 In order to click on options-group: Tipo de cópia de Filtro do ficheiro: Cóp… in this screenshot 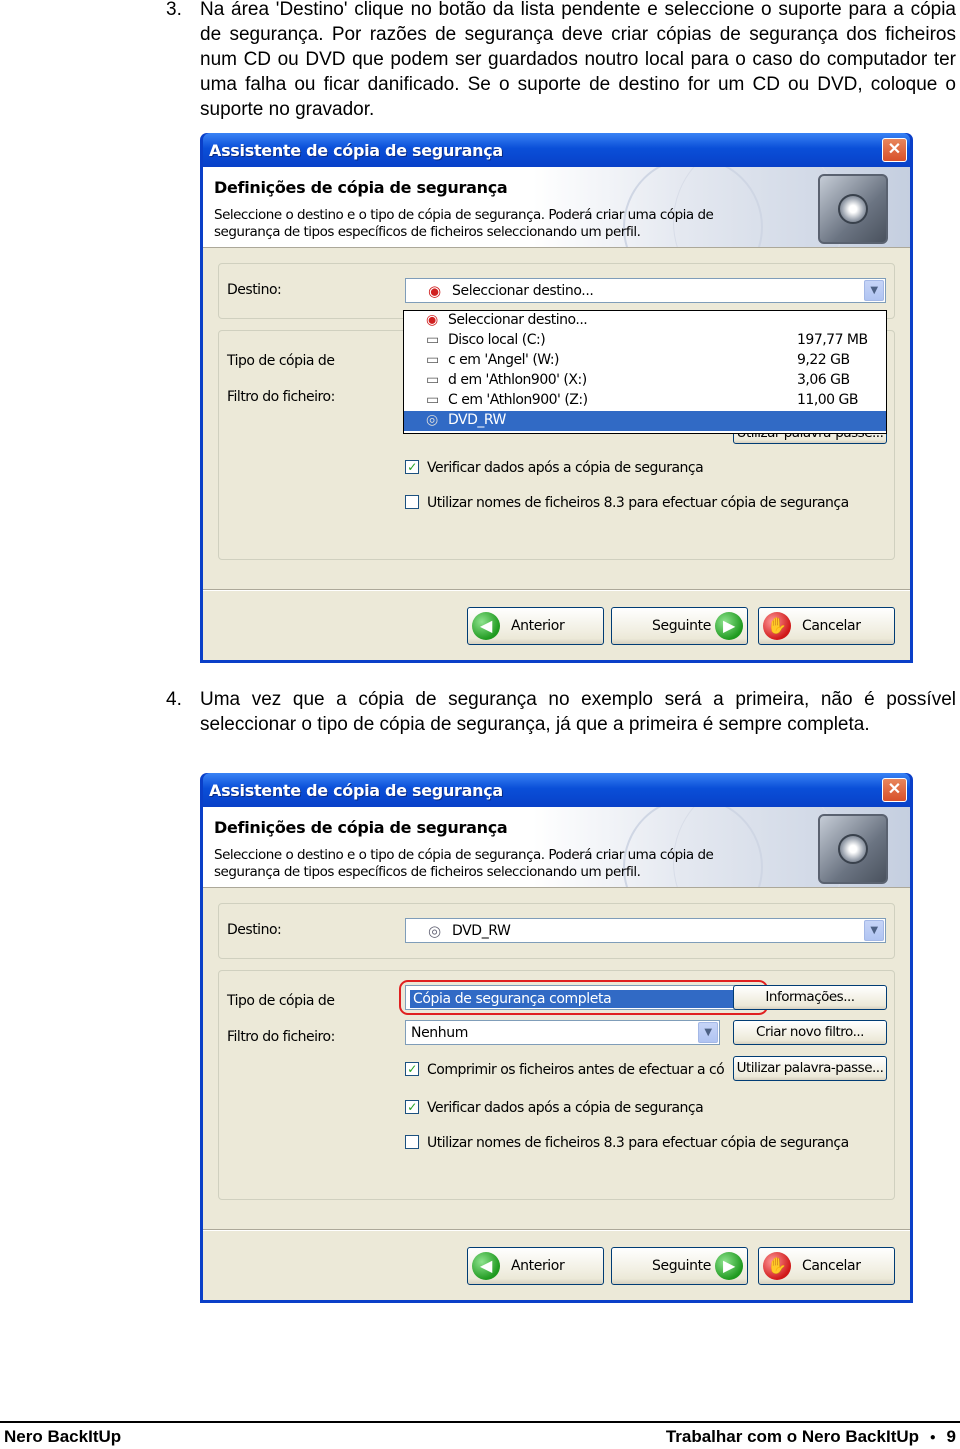, I will do `click(556, 1085)`.